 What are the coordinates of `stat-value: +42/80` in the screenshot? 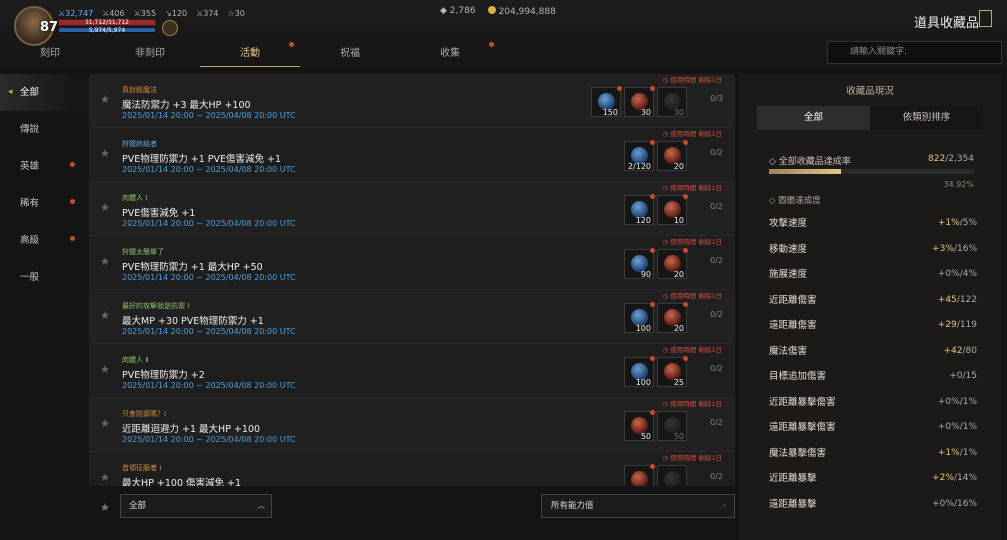 It's located at (960, 350).